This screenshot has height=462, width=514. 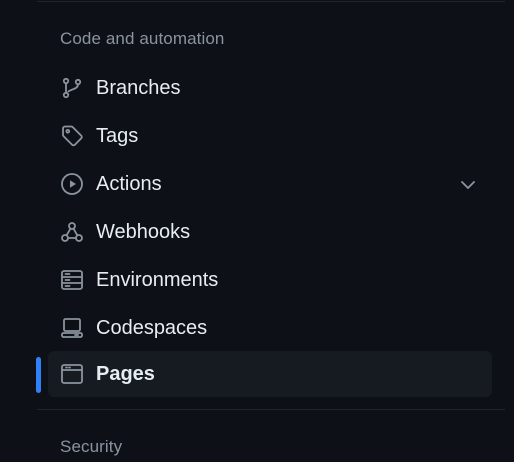 What do you see at coordinates (270, 184) in the screenshot?
I see `sidebar-item-actions: Actions` at bounding box center [270, 184].